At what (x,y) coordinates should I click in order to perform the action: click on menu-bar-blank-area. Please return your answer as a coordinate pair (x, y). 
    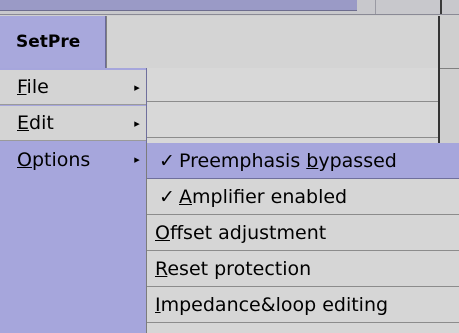
    Looking at the image, I should click on (272, 42).